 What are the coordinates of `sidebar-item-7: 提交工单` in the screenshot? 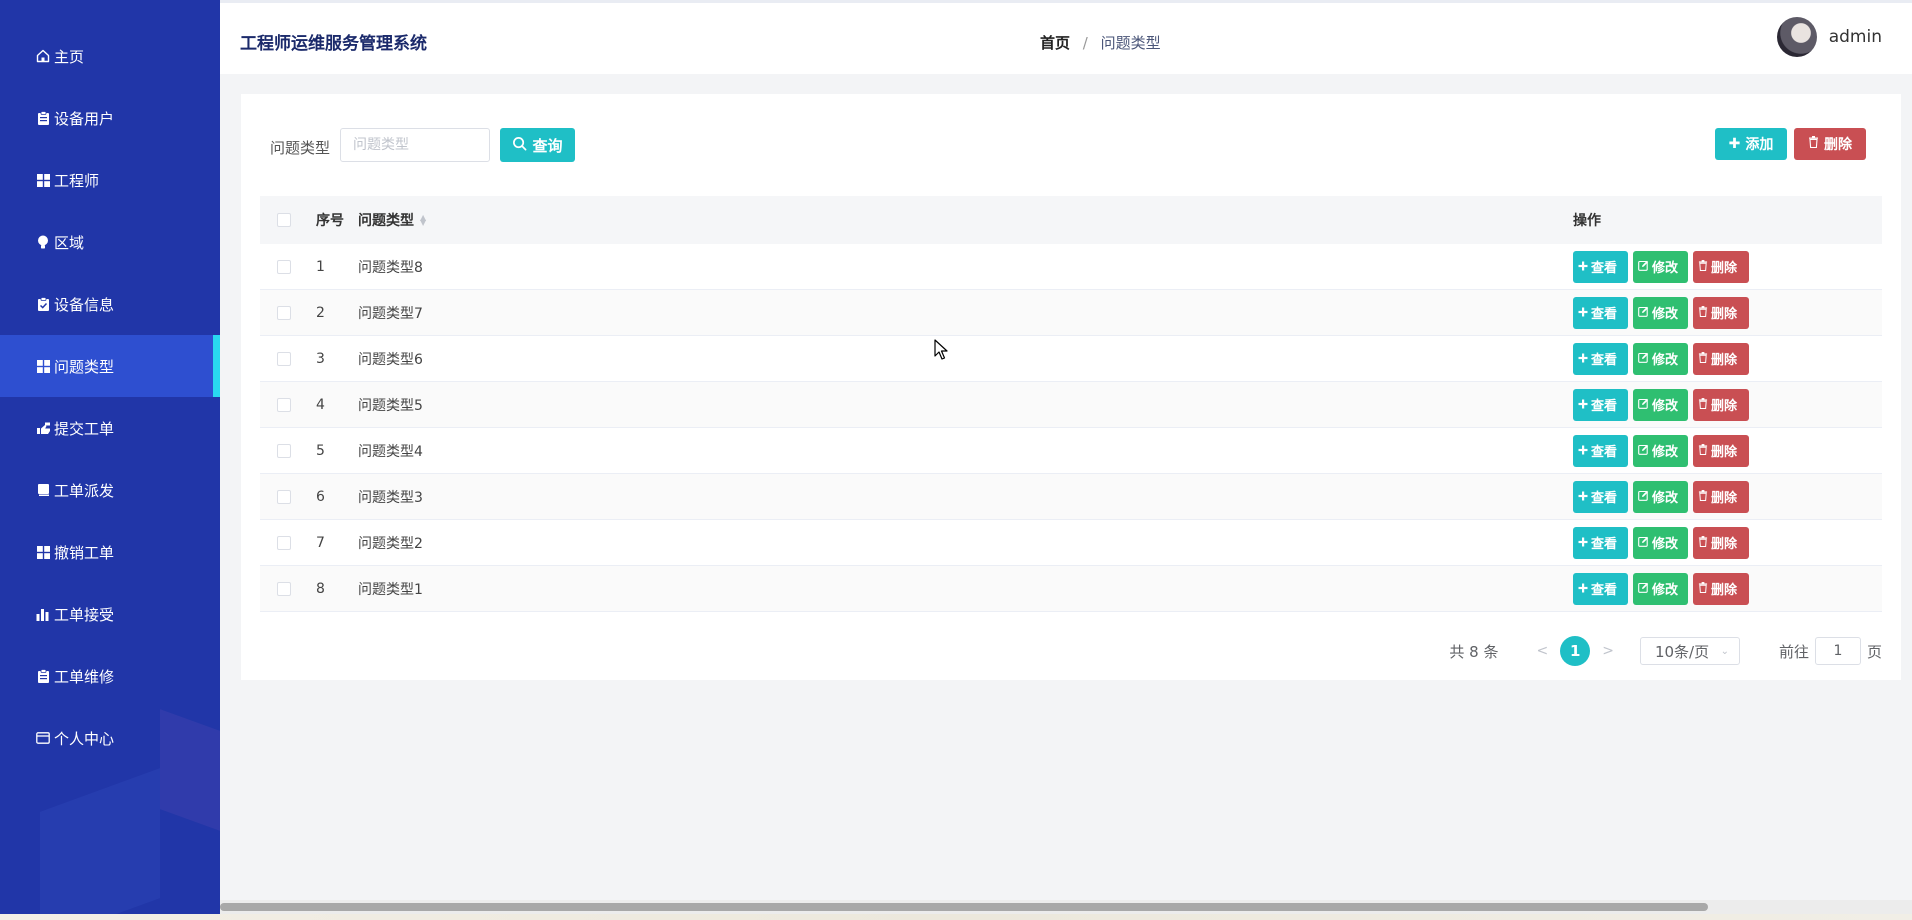 It's located at (110, 428).